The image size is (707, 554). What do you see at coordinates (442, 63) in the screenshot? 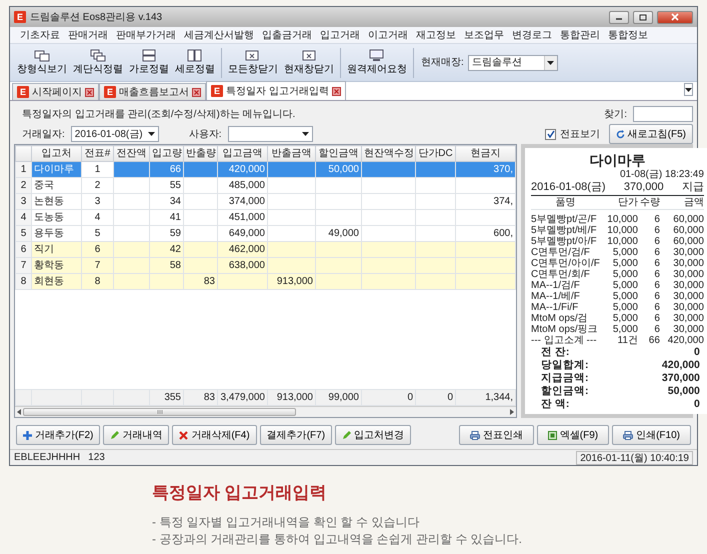
I see `store-label: 현재매장:` at bounding box center [442, 63].